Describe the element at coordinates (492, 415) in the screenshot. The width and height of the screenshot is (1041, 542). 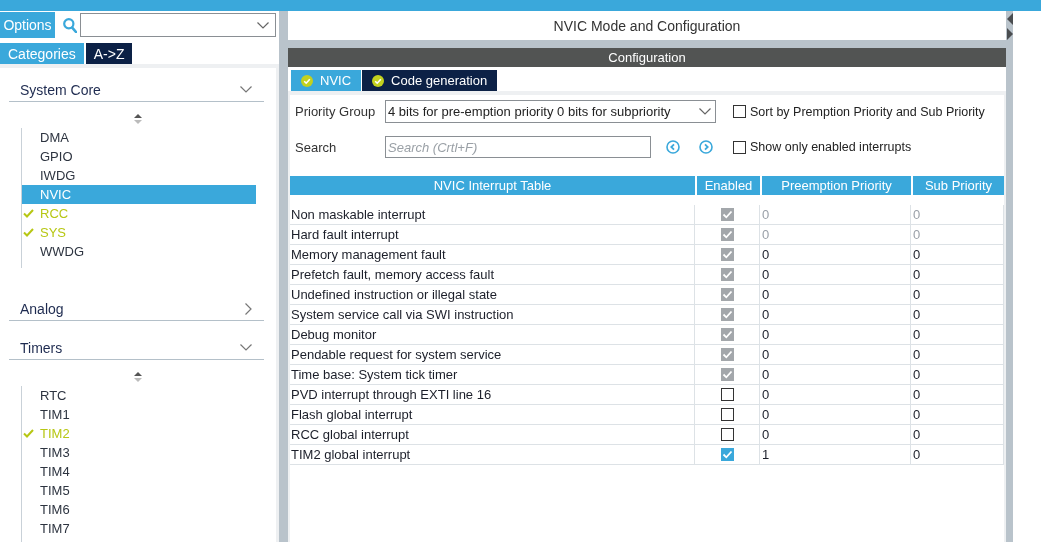
I see `table-cell: Flash global interrupt` at that location.